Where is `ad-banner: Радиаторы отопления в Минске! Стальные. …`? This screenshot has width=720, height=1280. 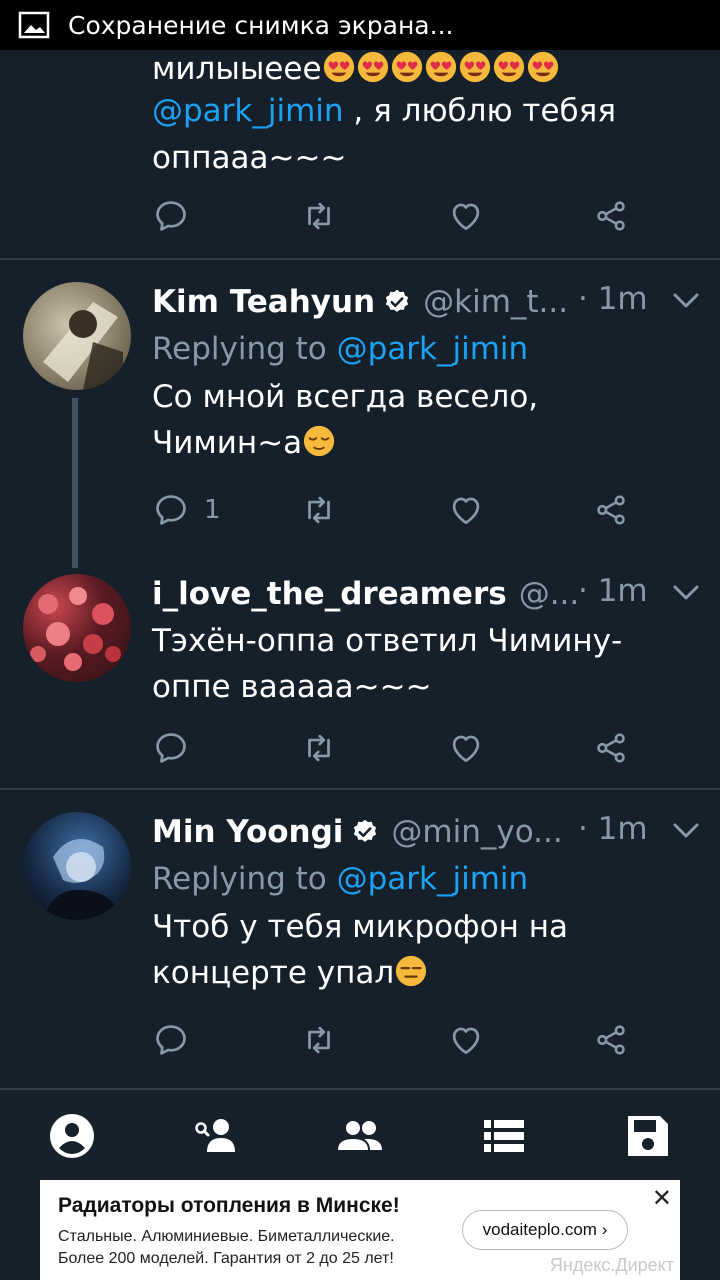 ad-banner: Радиаторы отопления в Минске! Стальные. … is located at coordinates (360, 1230).